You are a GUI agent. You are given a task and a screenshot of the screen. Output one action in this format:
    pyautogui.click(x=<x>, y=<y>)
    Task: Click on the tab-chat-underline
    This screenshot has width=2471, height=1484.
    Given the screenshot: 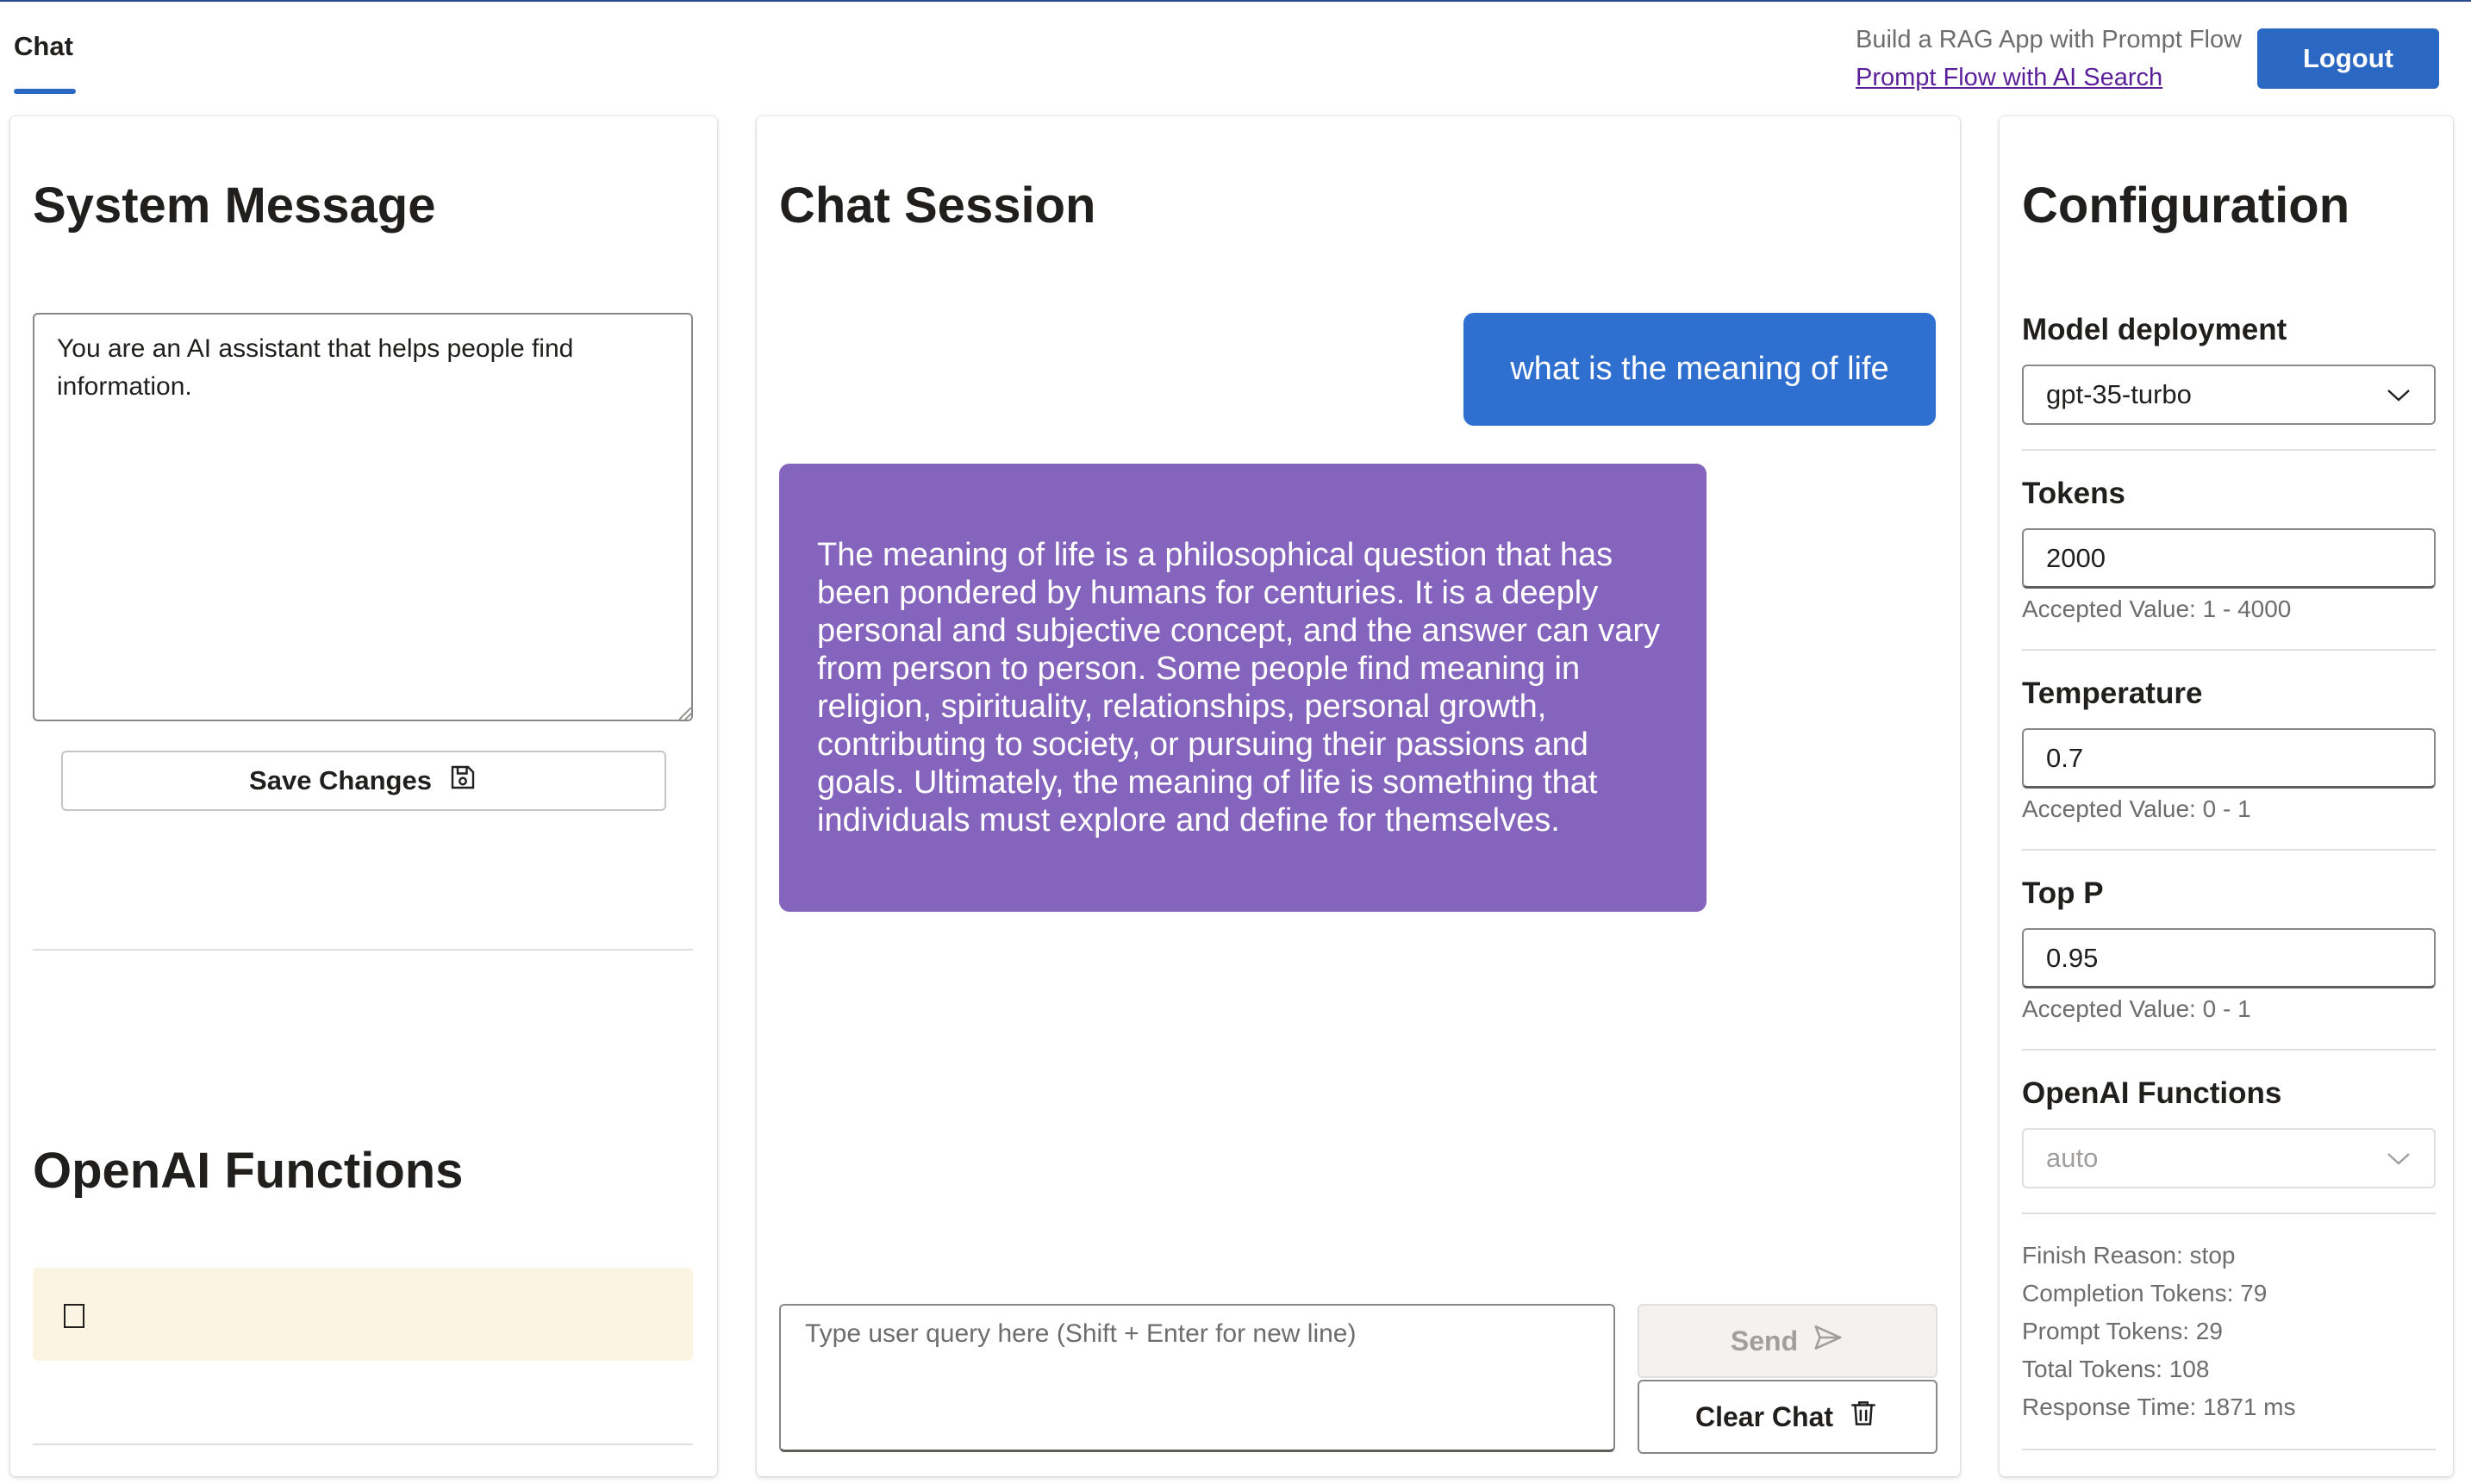 What is the action you would take?
    pyautogui.click(x=45, y=91)
    